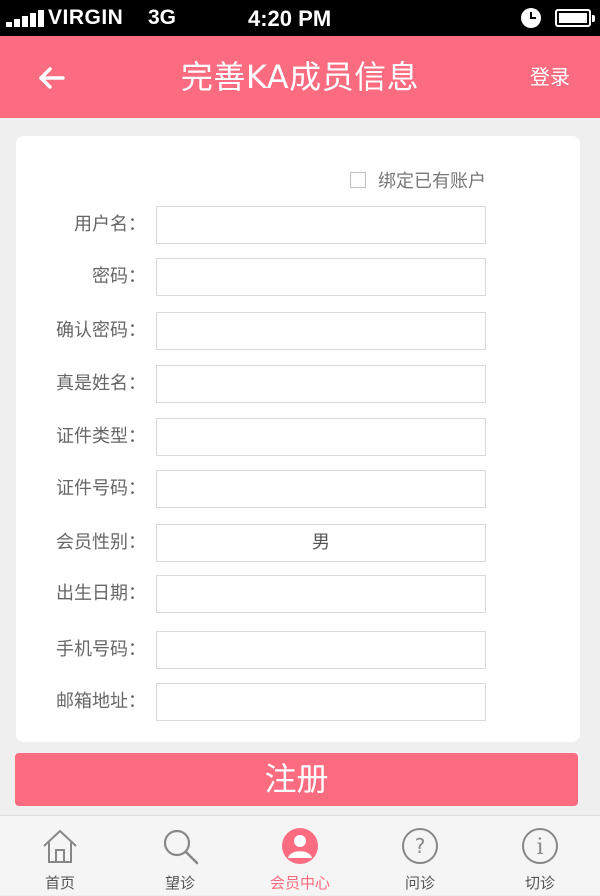 This screenshot has width=600, height=896. Describe the element at coordinates (59, 883) in the screenshot. I see `tab-home-label: 首页` at that location.